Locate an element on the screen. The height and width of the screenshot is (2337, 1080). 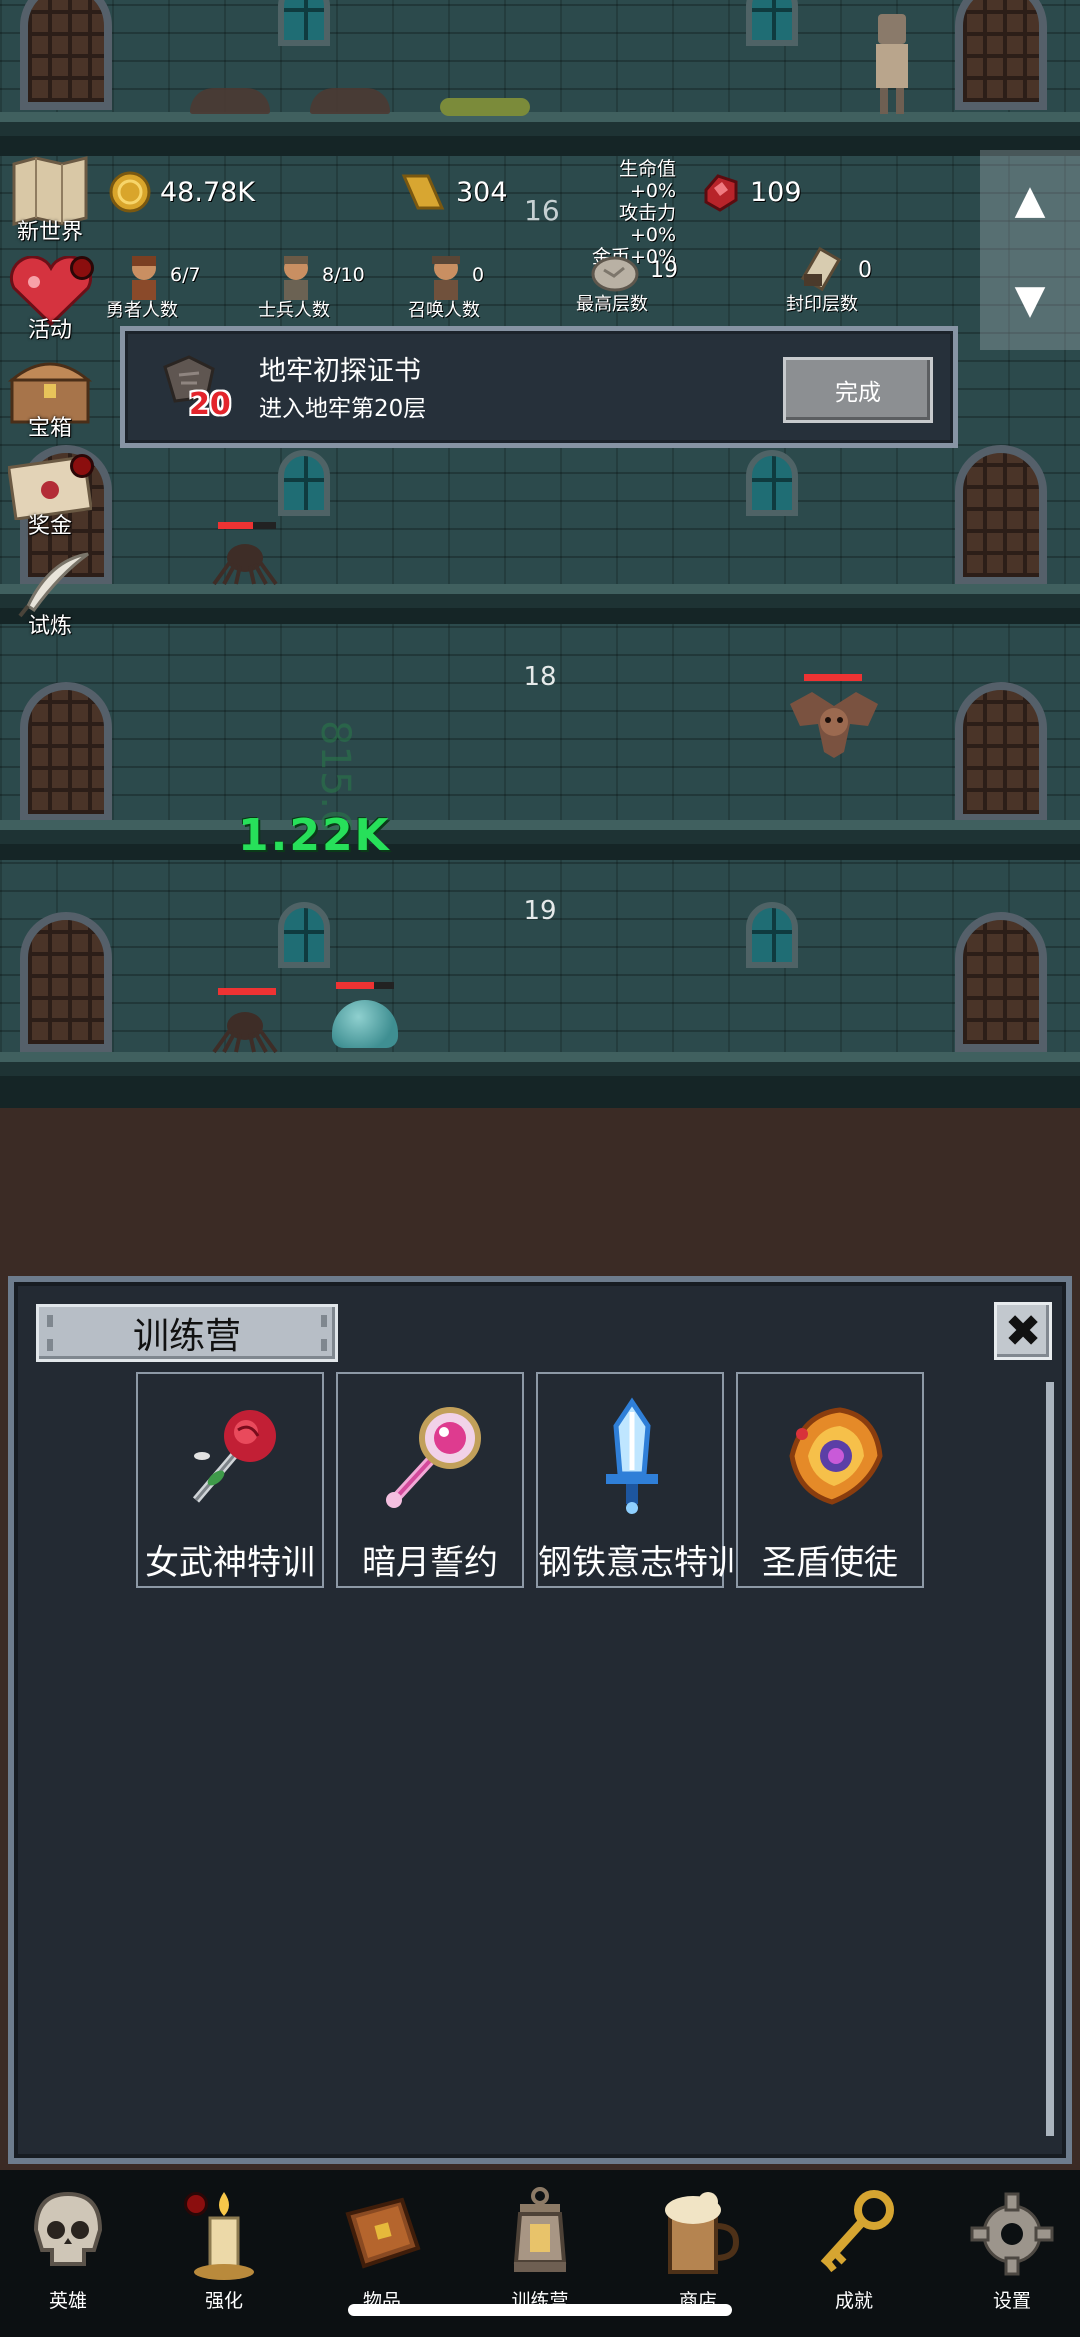
holy-shield-icon is located at coordinates (836, 1456).